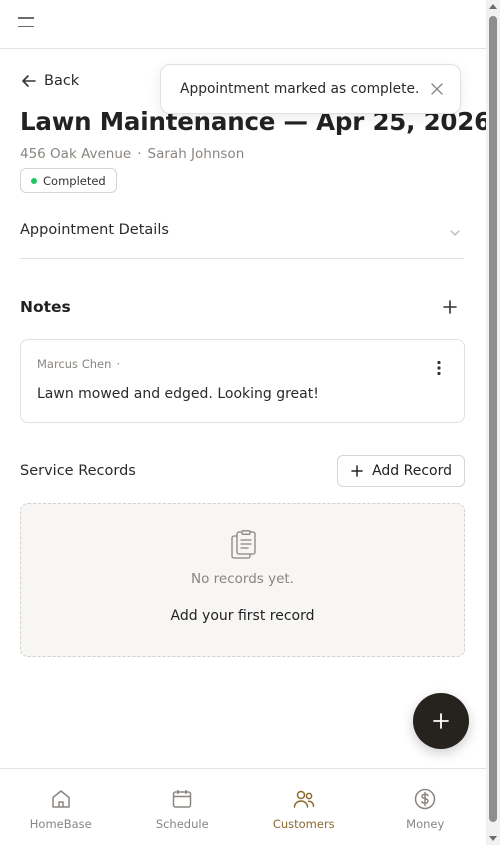  I want to click on status-badge: Completed, so click(68, 180).